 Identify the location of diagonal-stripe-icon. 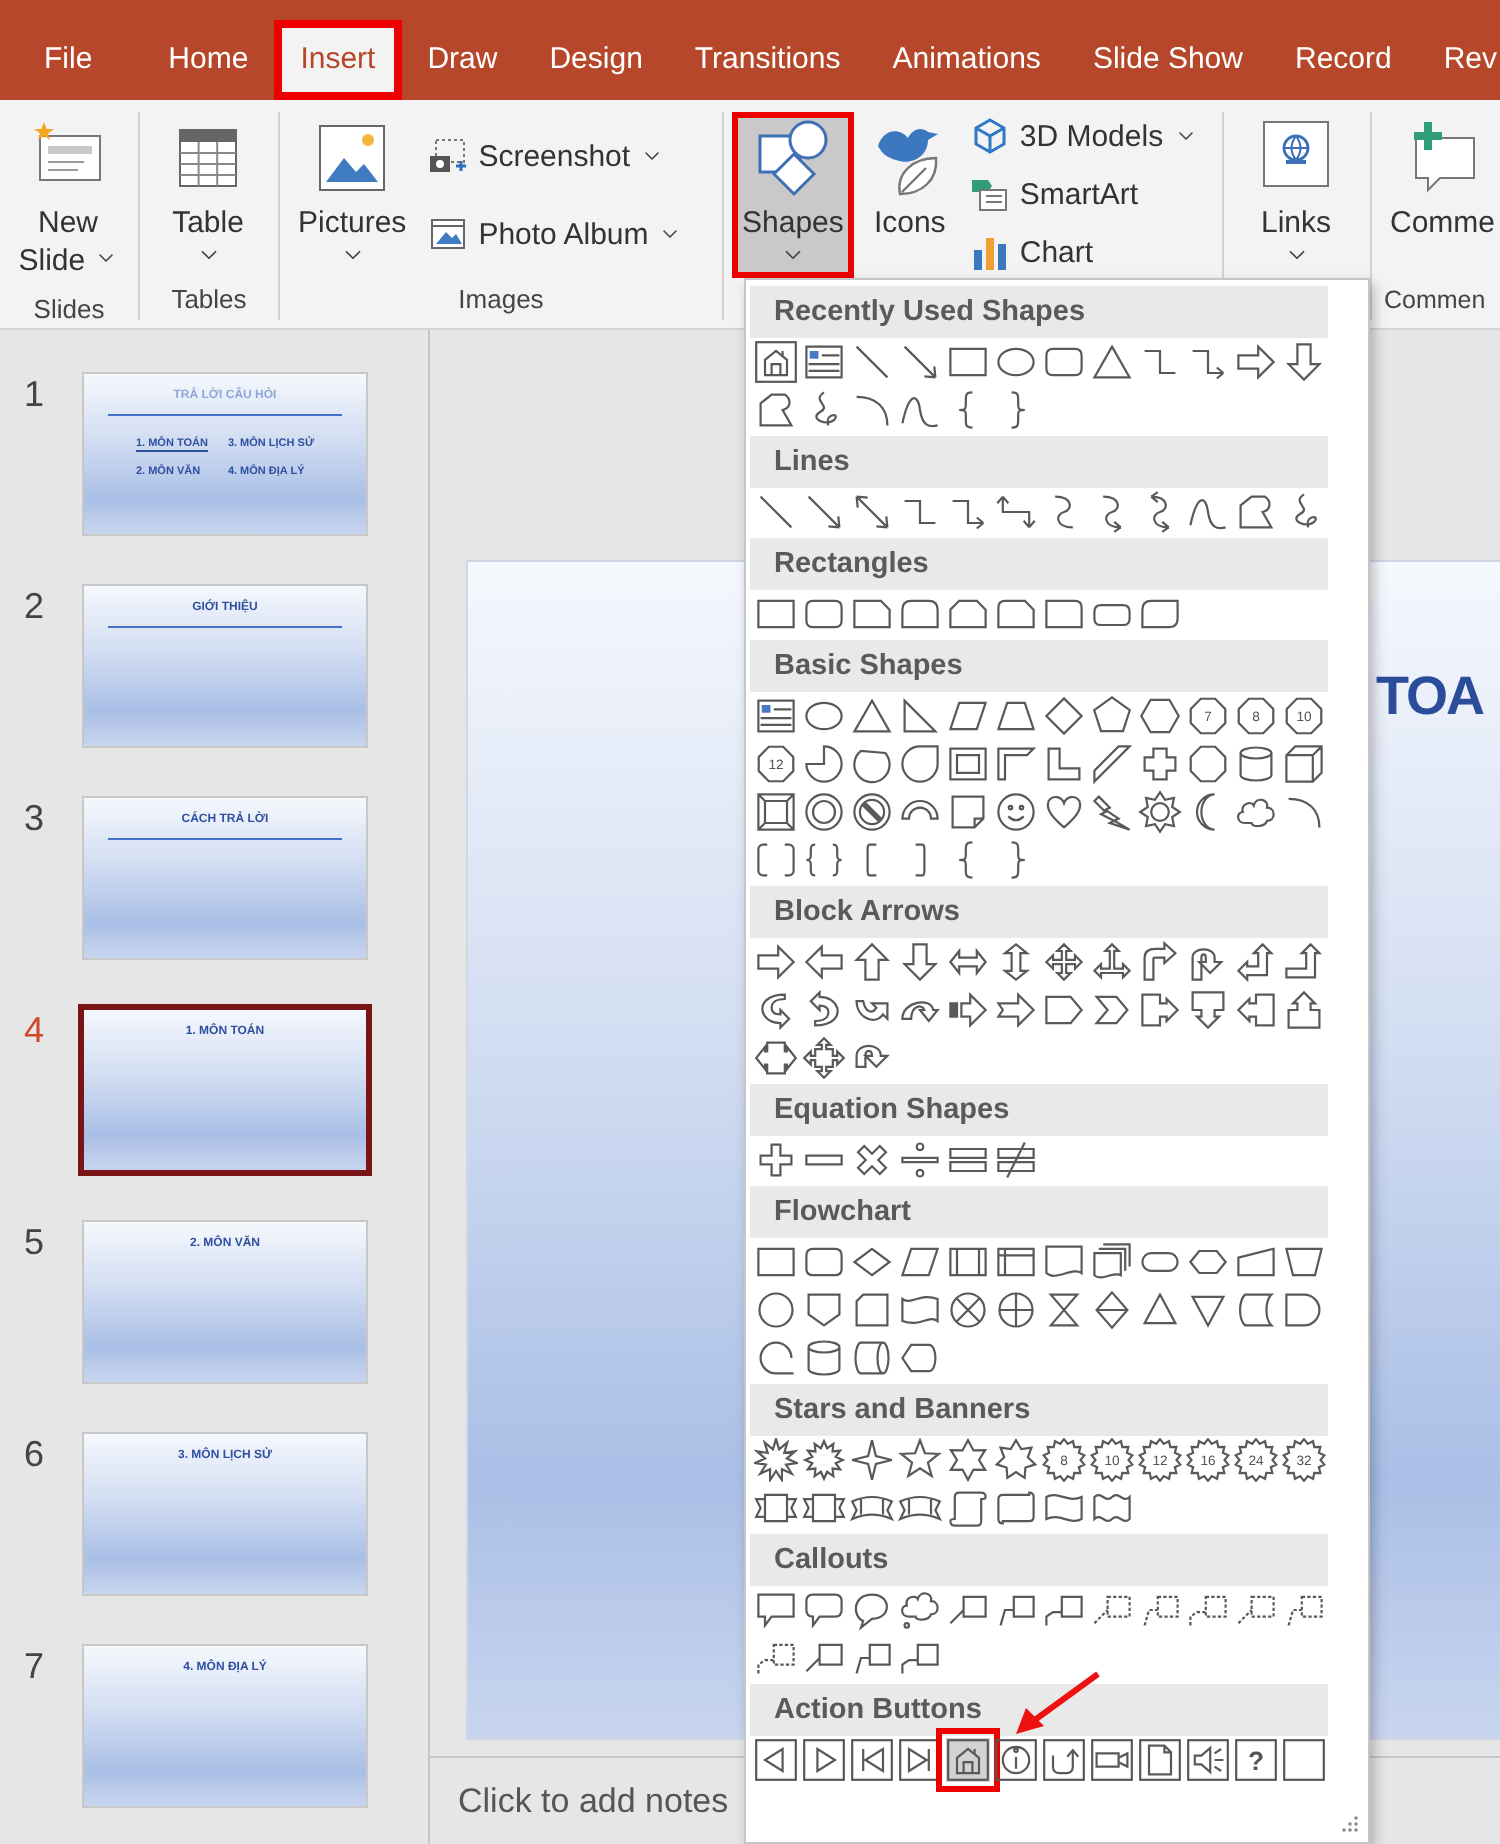
(1112, 764).